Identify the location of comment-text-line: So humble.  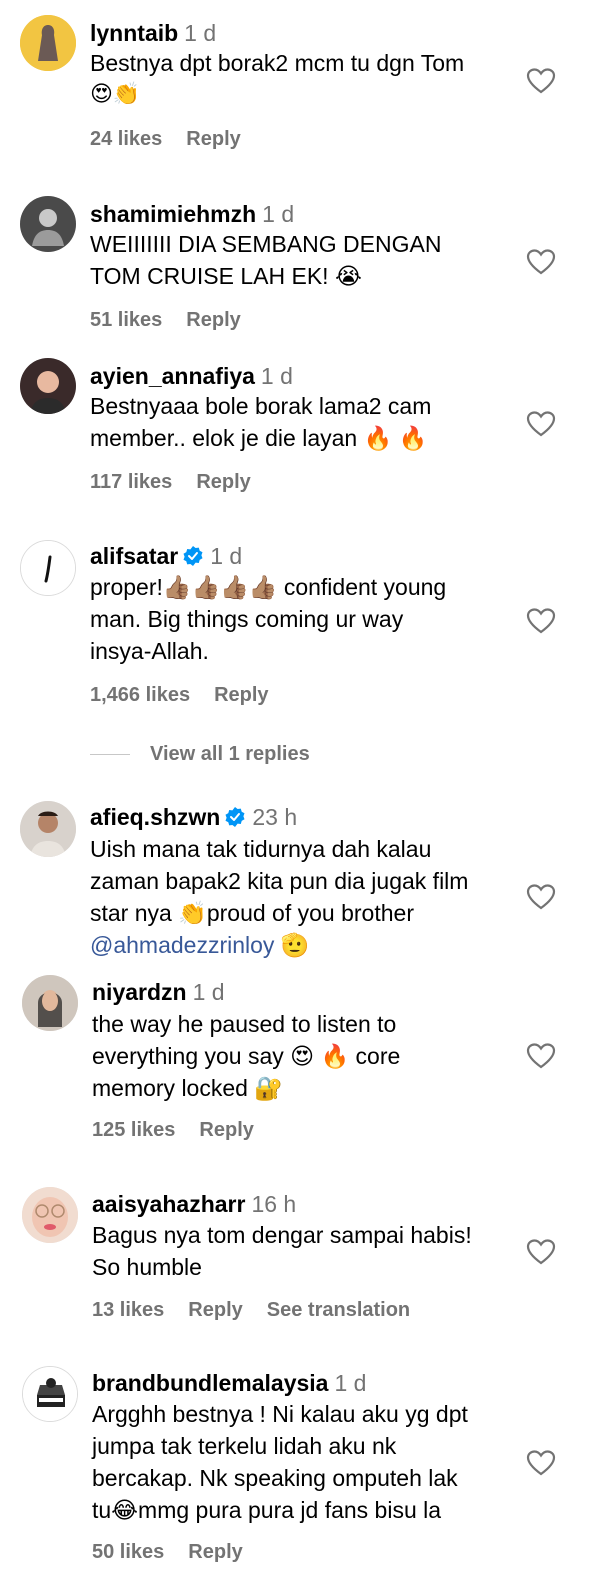
(147, 1267).